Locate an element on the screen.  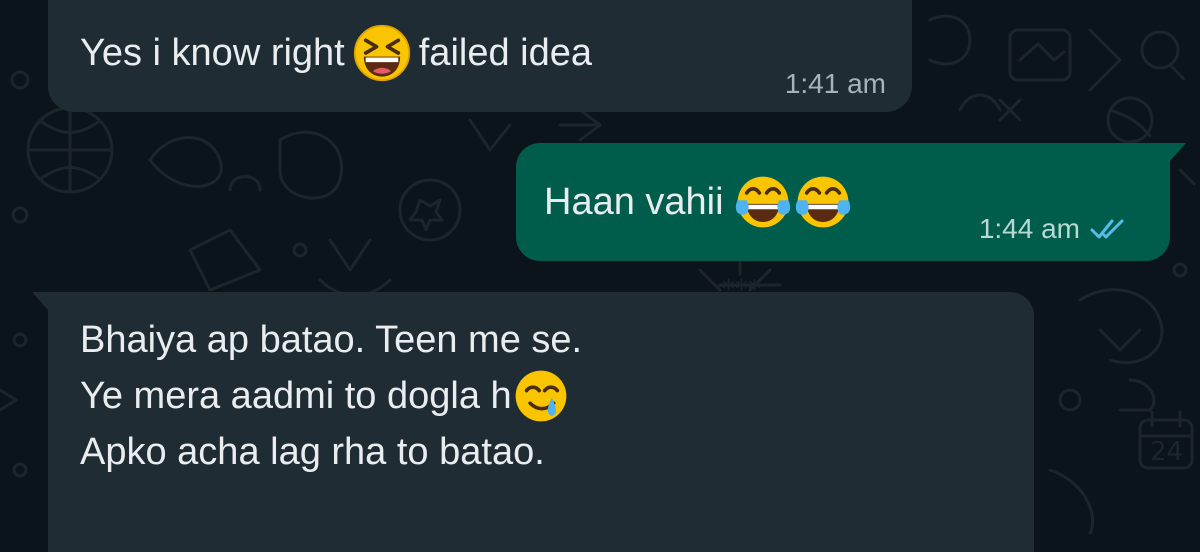
message-time: 1:41 am is located at coordinates (835, 83).